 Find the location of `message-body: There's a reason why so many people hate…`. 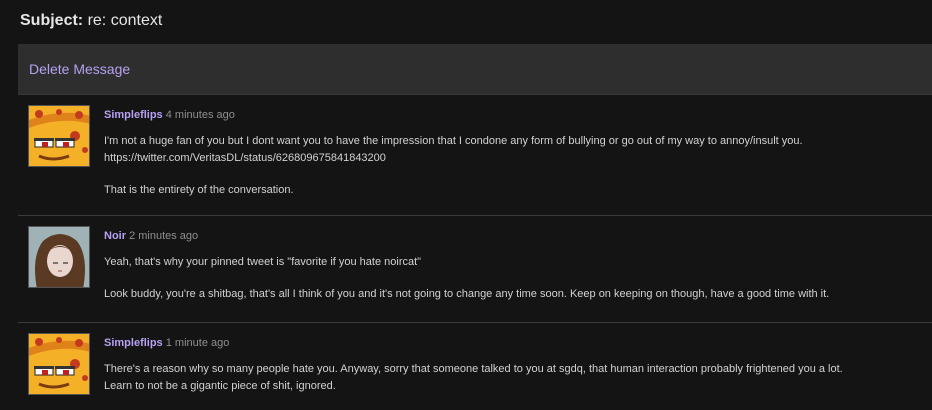

message-body: There's a reason why so many people hate… is located at coordinates (516, 378).